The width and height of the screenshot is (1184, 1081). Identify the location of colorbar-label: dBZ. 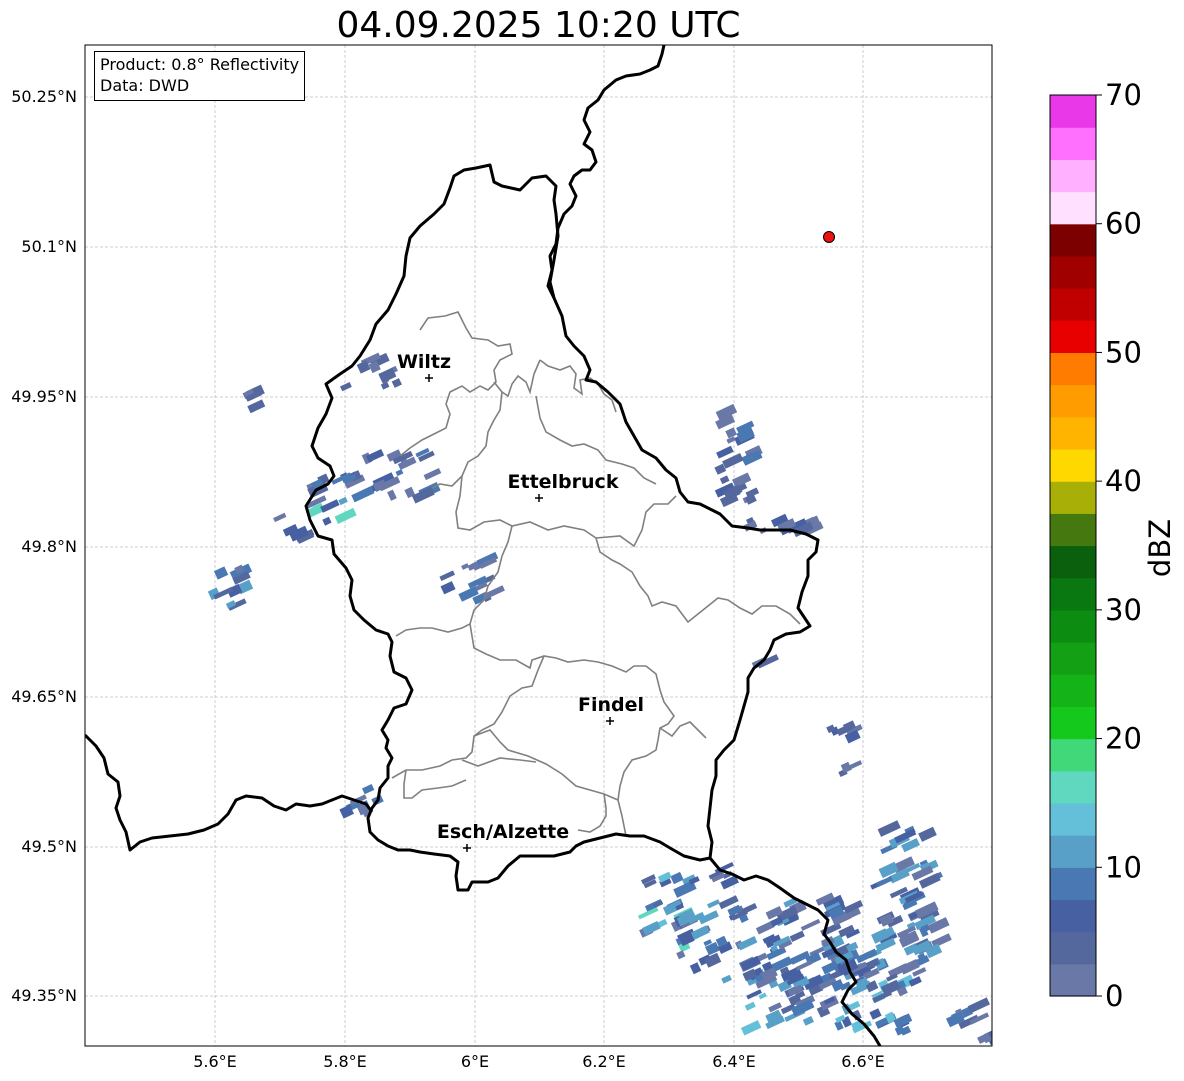
(1160, 548).